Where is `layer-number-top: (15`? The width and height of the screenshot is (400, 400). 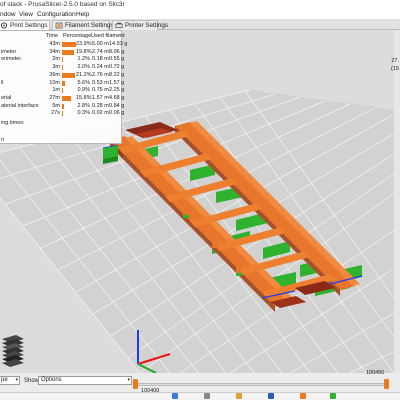
layer-number-top: (15 is located at coordinates (395, 69).